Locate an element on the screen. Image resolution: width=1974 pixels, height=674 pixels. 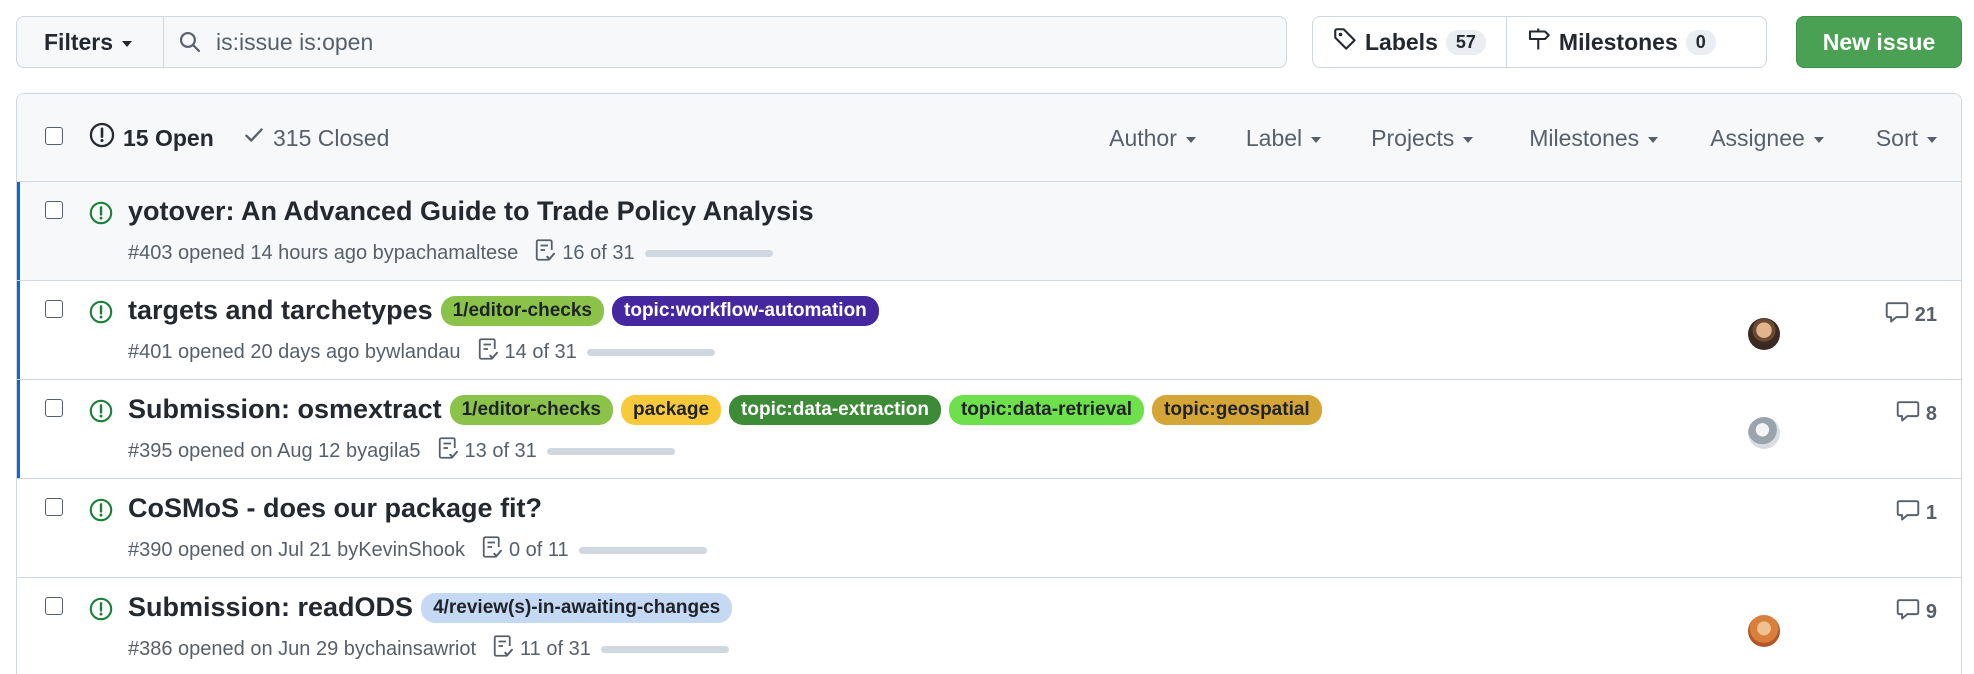
new-issue-button: New issue is located at coordinates (1879, 42).